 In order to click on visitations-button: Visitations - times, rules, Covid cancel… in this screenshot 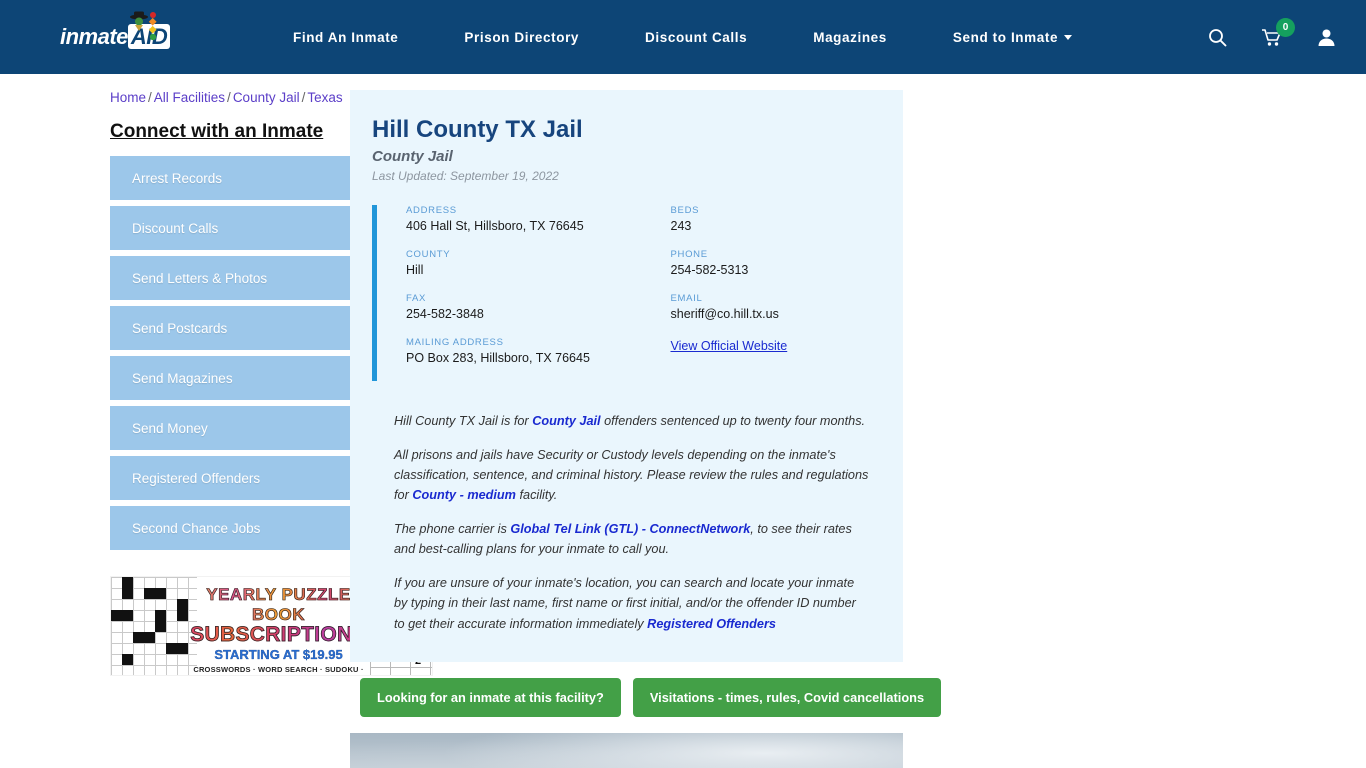, I will do `click(787, 697)`.